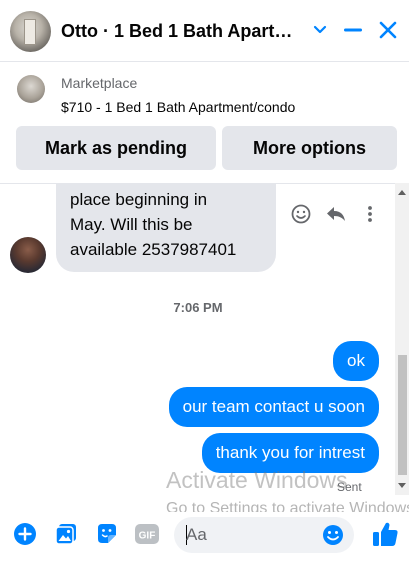  I want to click on photo-icon, so click(66, 534).